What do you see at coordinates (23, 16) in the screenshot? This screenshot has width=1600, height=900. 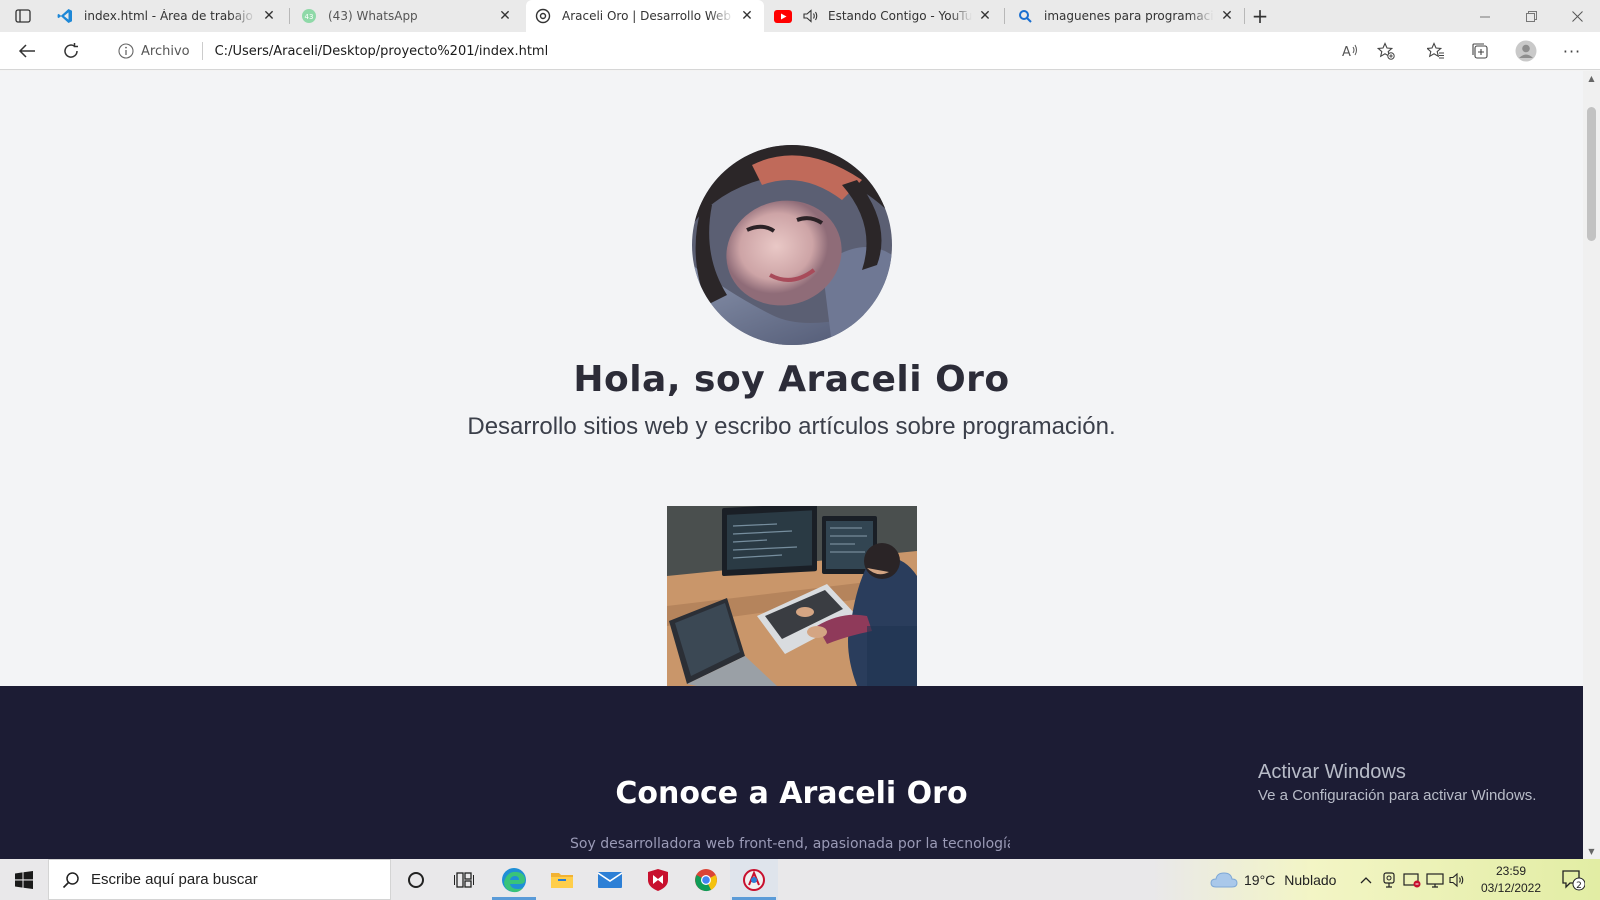 I see `tab-actions-icon` at bounding box center [23, 16].